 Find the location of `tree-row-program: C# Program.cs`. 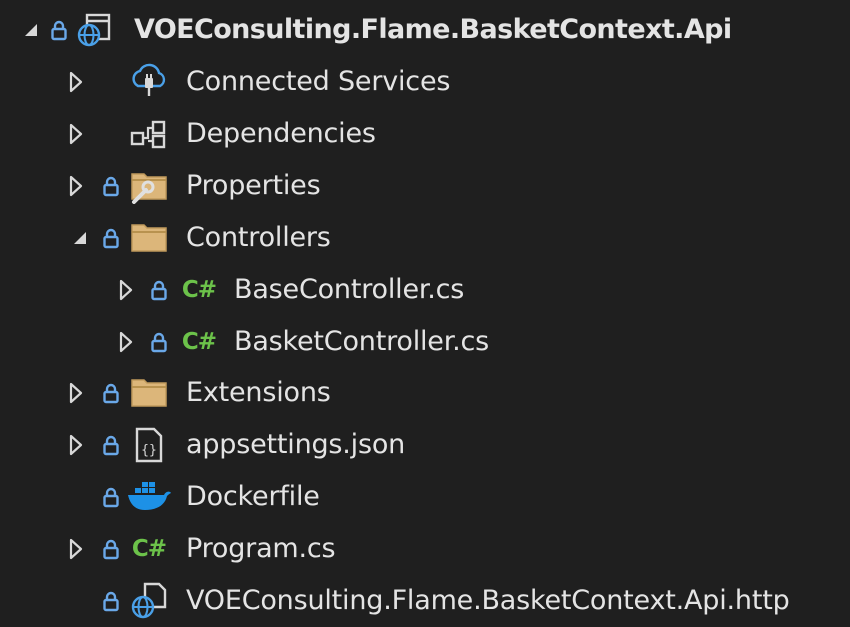

tree-row-program: C# Program.cs is located at coordinates (425, 549).